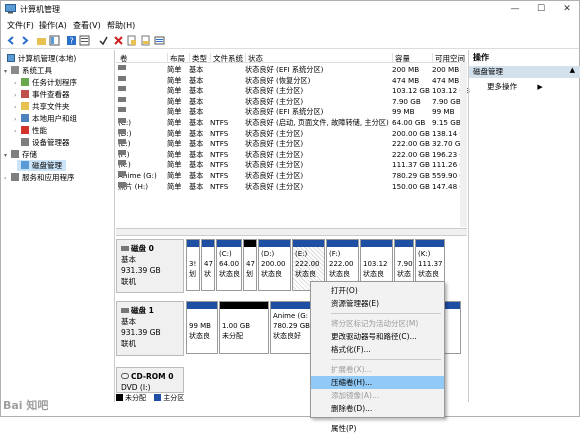 The height and width of the screenshot is (435, 580). What do you see at coordinates (541, 9) in the screenshot?
I see `maximize-button: ☐` at bounding box center [541, 9].